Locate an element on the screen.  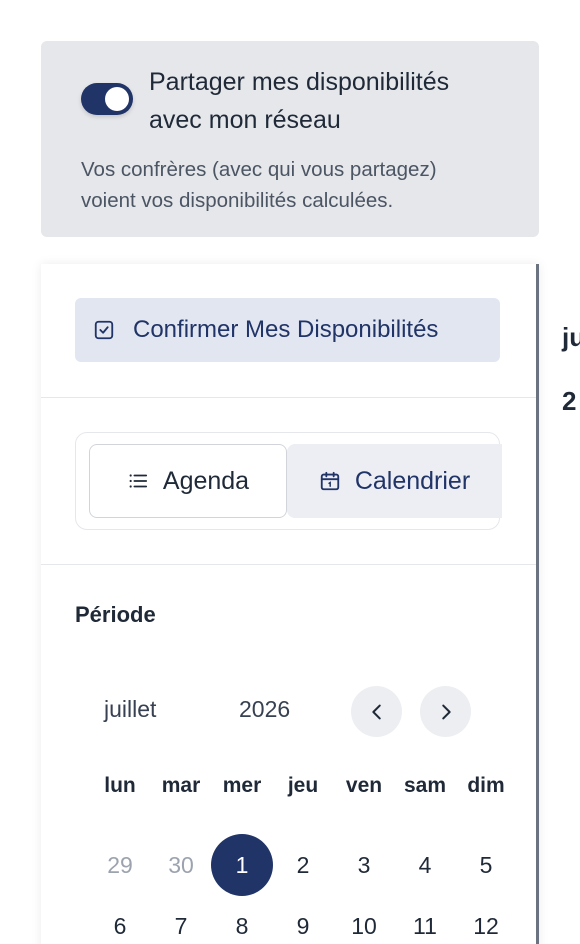
chevron-right-icon is located at coordinates (446, 711).